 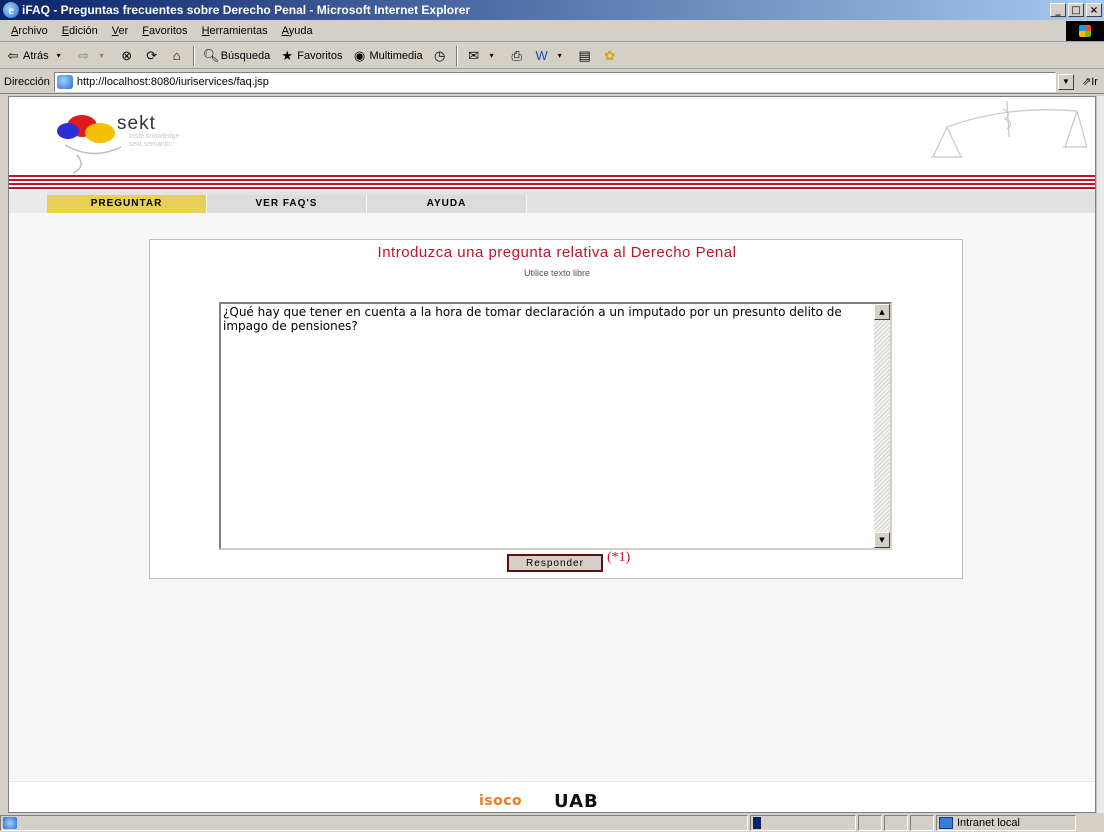 I want to click on window-controls: _ □ ×, so click(x=1076, y=10).